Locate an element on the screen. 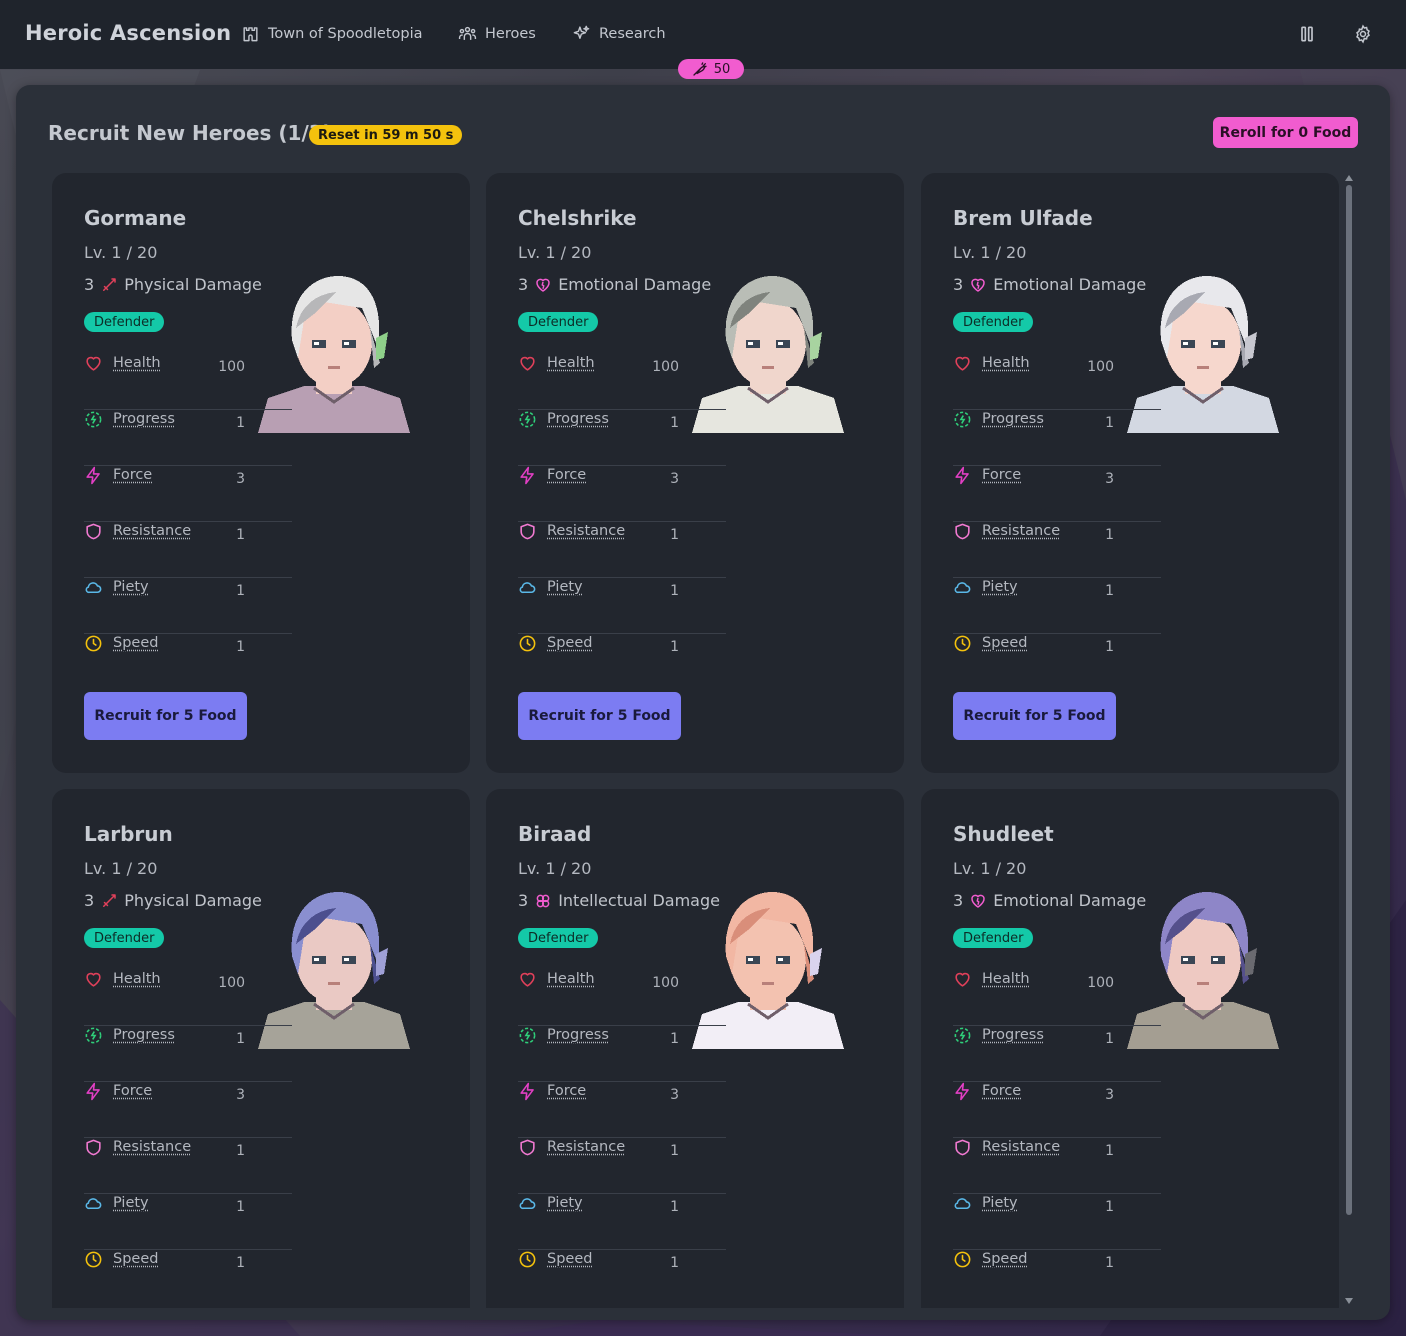 The height and width of the screenshot is (1336, 1406). hero-name: Biraad is located at coordinates (555, 834).